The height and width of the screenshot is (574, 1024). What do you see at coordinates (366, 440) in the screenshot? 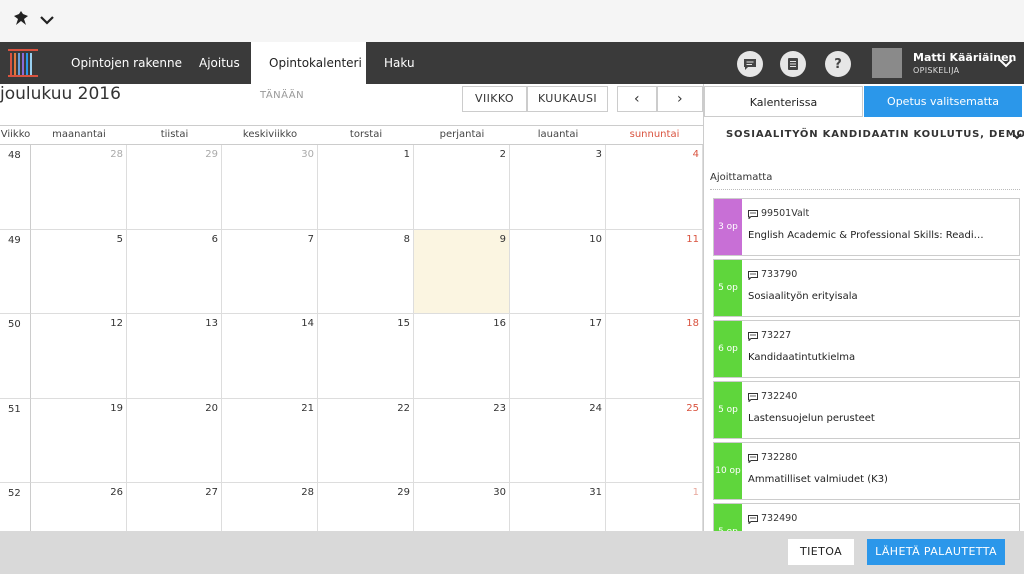
I see `day-cell: 22` at bounding box center [366, 440].